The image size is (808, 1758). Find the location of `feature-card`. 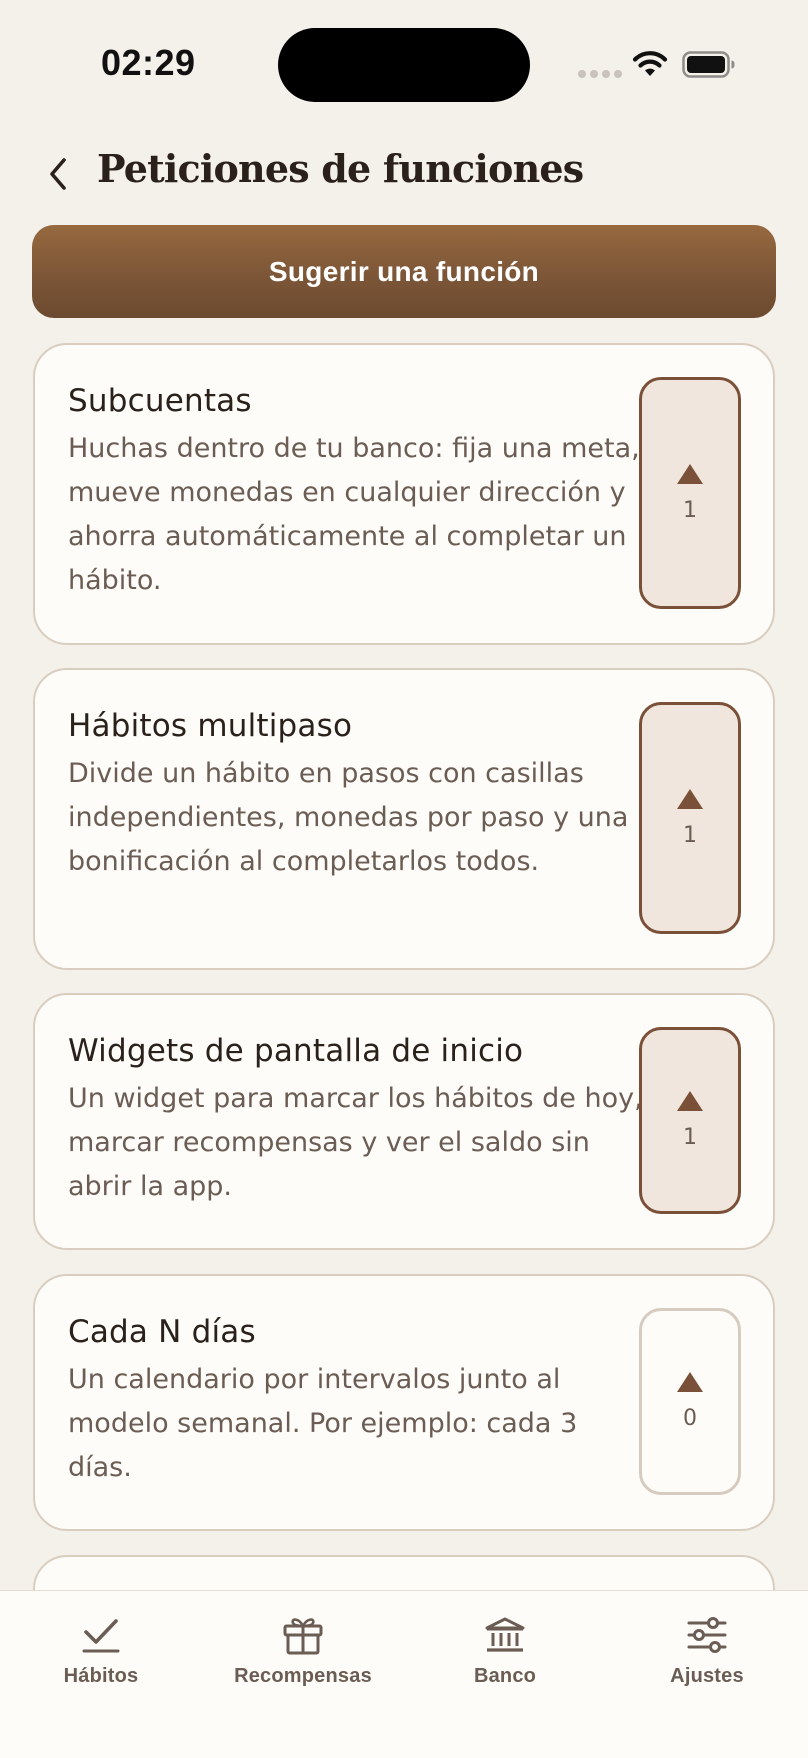

feature-card is located at coordinates (404, 1572).